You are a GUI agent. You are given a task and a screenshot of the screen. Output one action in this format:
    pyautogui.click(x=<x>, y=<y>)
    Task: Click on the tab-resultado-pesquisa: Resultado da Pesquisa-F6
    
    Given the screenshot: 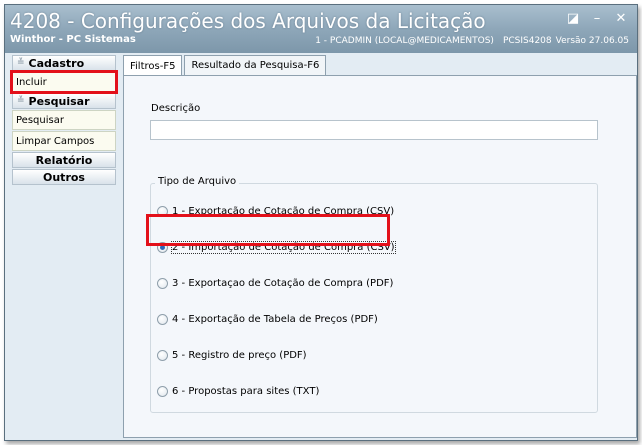 What is the action you would take?
    pyautogui.click(x=255, y=65)
    